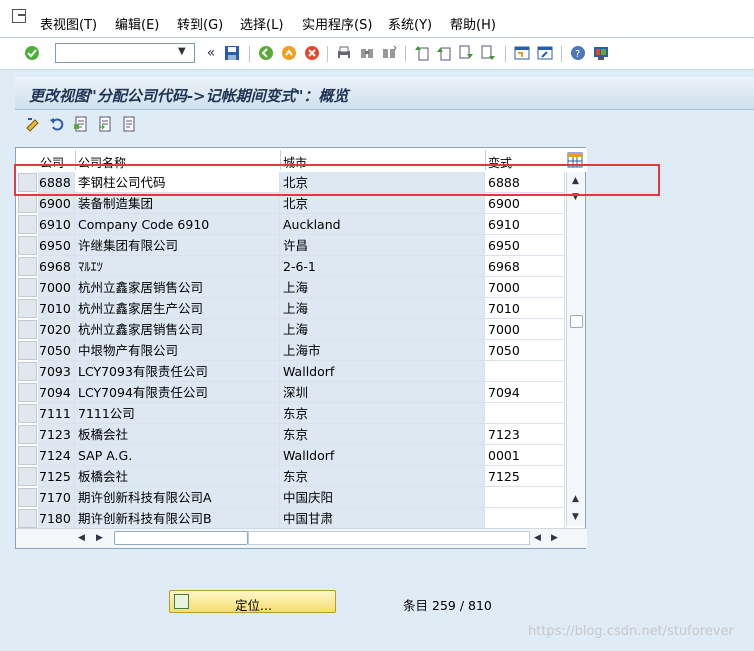 This screenshot has width=754, height=651. What do you see at coordinates (181, 538) in the screenshot?
I see `horizontal-scroll-thumb` at bounding box center [181, 538].